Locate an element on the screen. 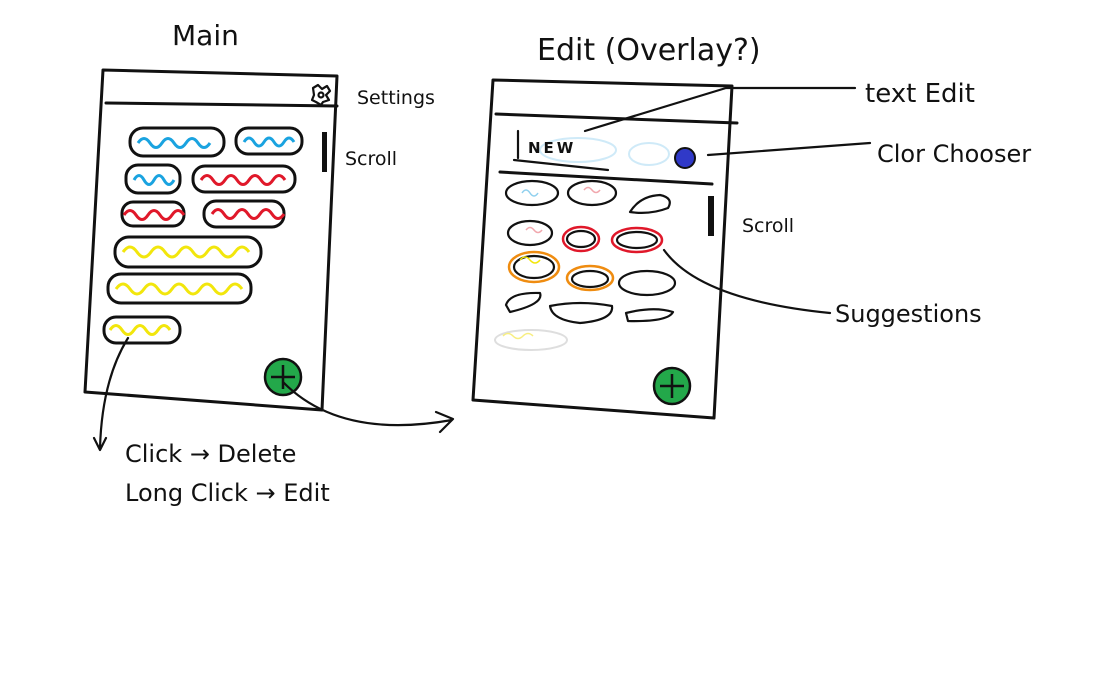 This screenshot has height=683, width=1097. text-edit-field: NEW is located at coordinates (564, 150).